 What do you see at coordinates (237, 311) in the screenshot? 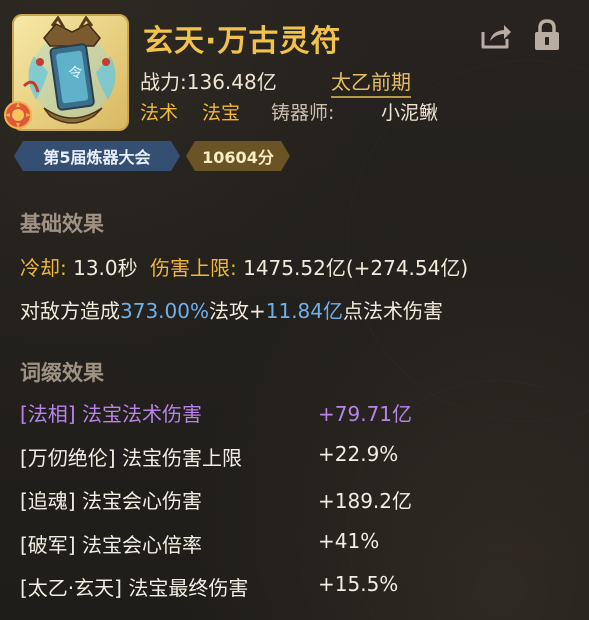
I see `desc-mid: 法攻+` at bounding box center [237, 311].